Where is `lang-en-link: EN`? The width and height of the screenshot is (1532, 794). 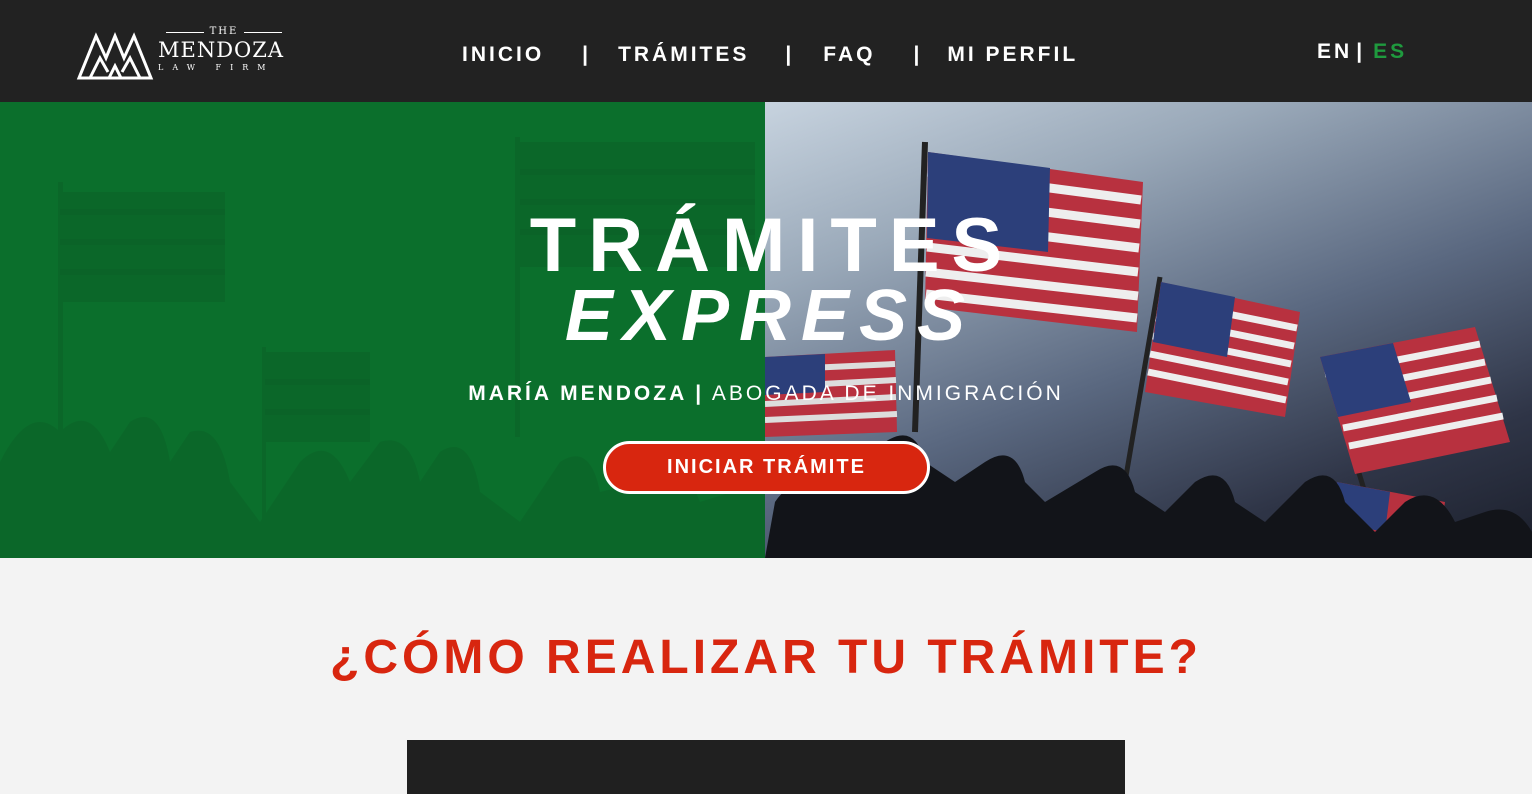 lang-en-link: EN is located at coordinates (1334, 52).